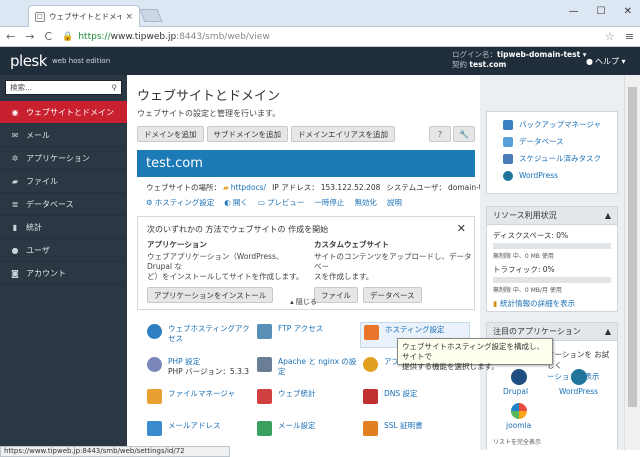 Image resolution: width=640 pixels, height=457 pixels. Describe the element at coordinates (329, 202) in the screenshot. I see `suspend-link: 一時停止` at that location.